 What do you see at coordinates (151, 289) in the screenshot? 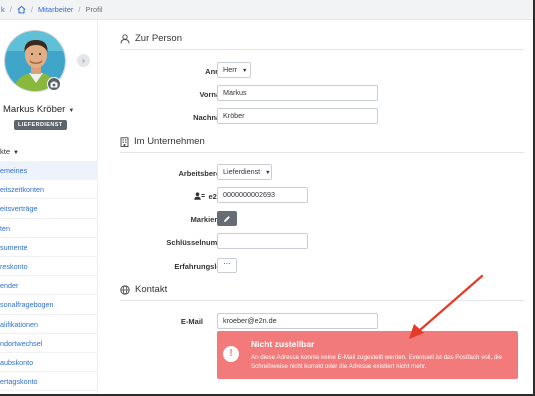
I see `section-title-contact-text: Kontakt` at bounding box center [151, 289].